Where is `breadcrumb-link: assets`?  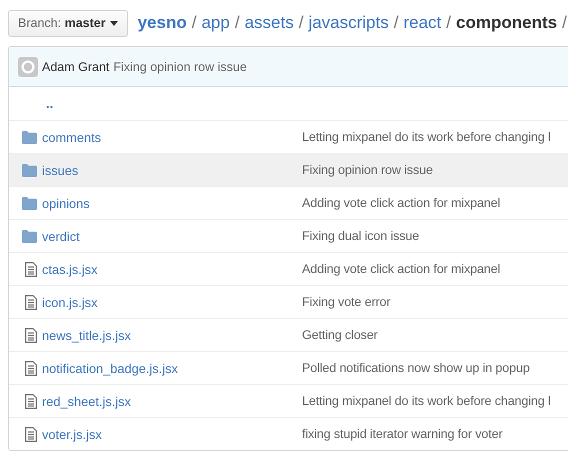 breadcrumb-link: assets is located at coordinates (269, 23).